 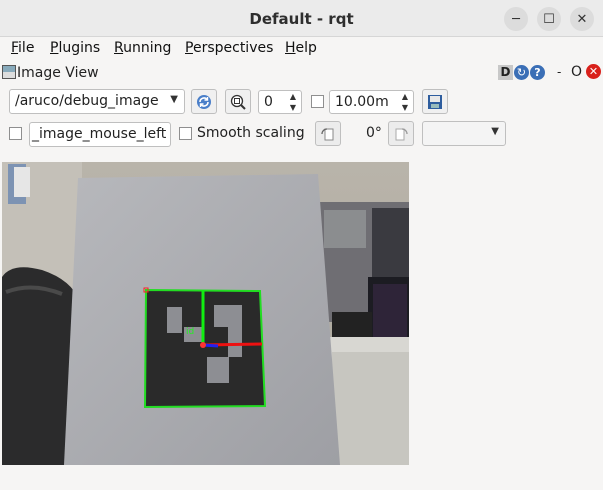 I want to click on menu-plugins: Plugins, so click(x=75, y=48).